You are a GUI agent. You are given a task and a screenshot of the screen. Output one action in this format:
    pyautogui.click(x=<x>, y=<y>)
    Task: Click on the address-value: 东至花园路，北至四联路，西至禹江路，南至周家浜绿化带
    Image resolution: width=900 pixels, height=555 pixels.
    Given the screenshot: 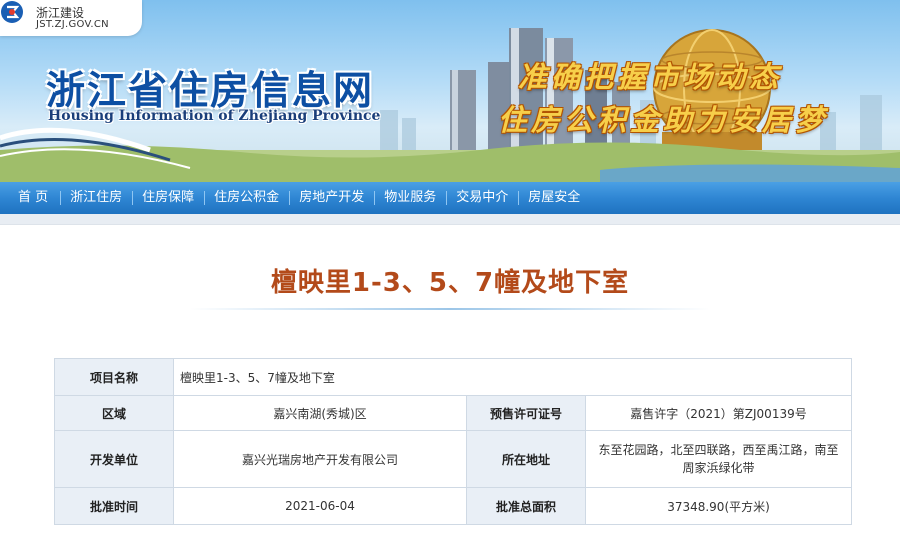 What is the action you would take?
    pyautogui.click(x=718, y=459)
    